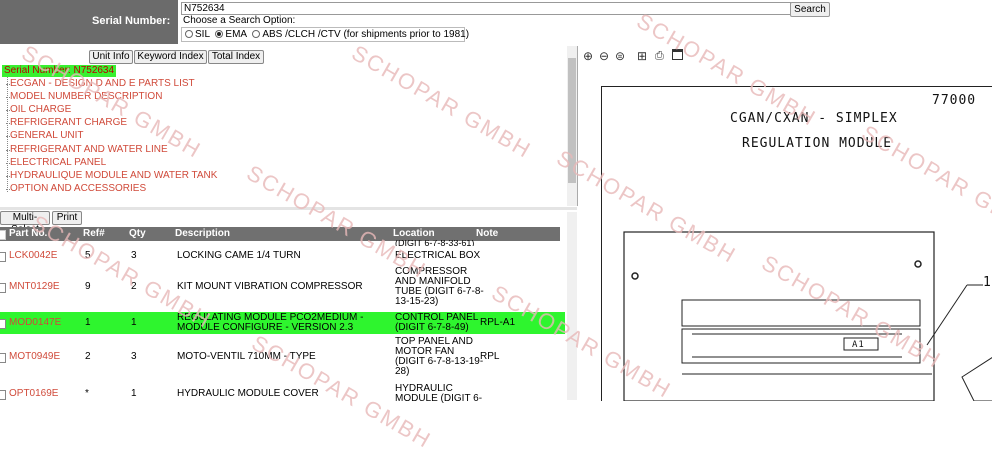 Image resolution: width=992 pixels, height=454 pixels. Describe the element at coordinates (34, 357) in the screenshot. I see `part-number-link: MOT0949E` at that location.